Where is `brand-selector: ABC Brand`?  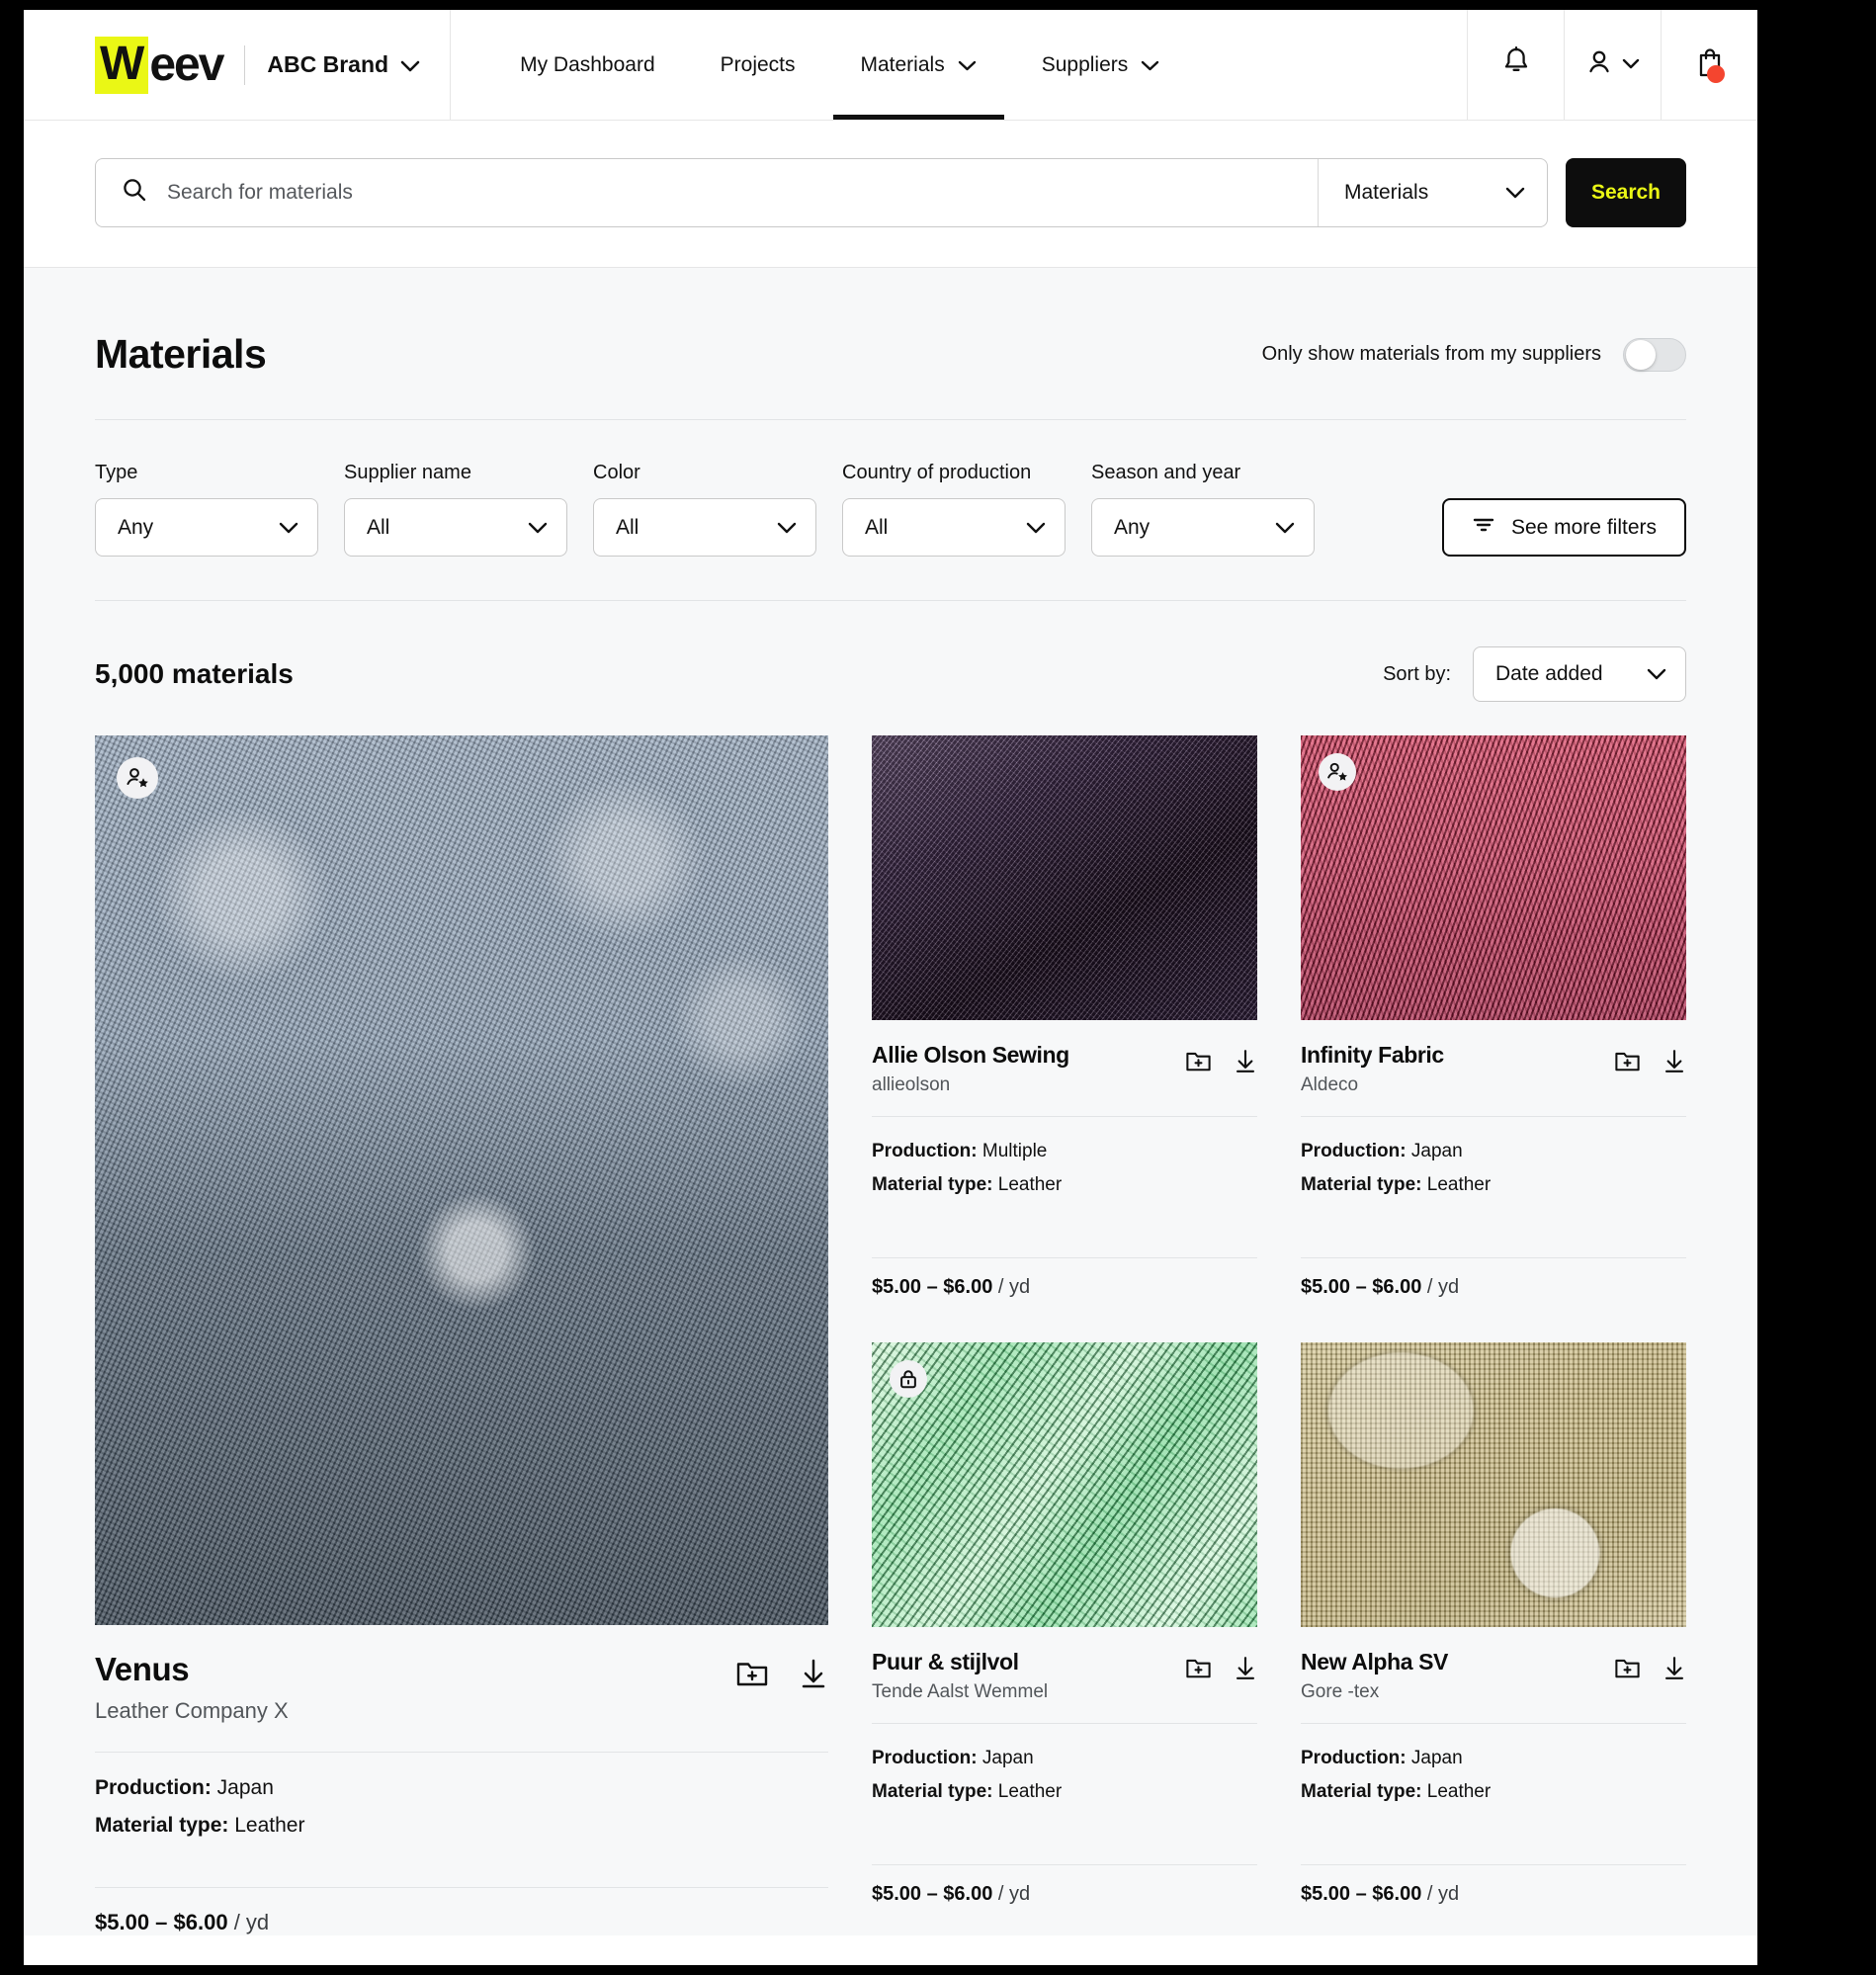
brand-selector: ABC Brand is located at coordinates (344, 64).